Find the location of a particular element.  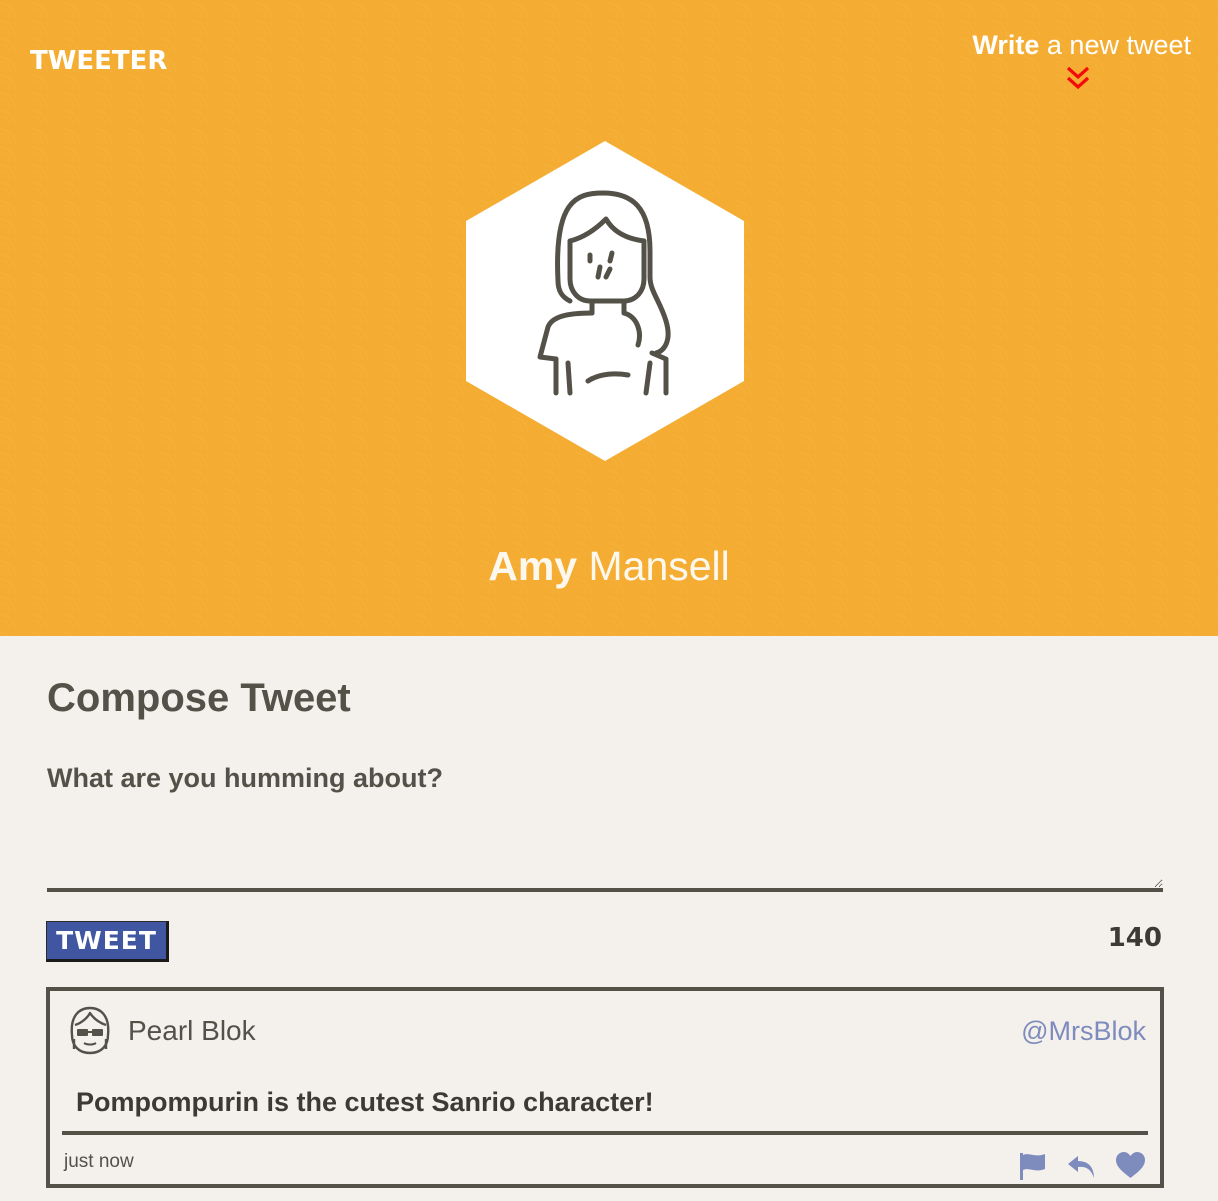

heart-icon is located at coordinates (1130, 1166).